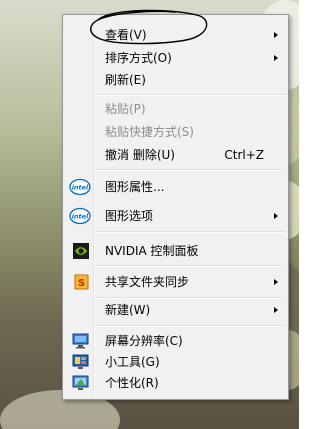 Image resolution: width=320 pixels, height=429 pixels. What do you see at coordinates (80, 362) in the screenshot?
I see `gadgets-icon` at bounding box center [80, 362].